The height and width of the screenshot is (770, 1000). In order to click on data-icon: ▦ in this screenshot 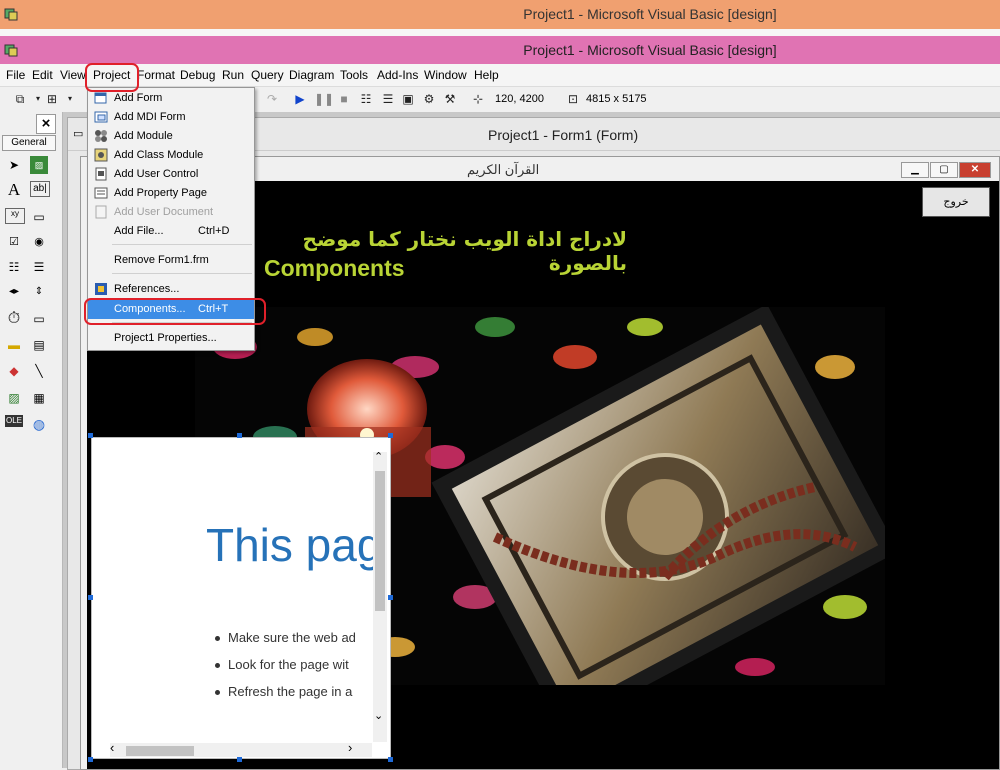, I will do `click(39, 398)`.